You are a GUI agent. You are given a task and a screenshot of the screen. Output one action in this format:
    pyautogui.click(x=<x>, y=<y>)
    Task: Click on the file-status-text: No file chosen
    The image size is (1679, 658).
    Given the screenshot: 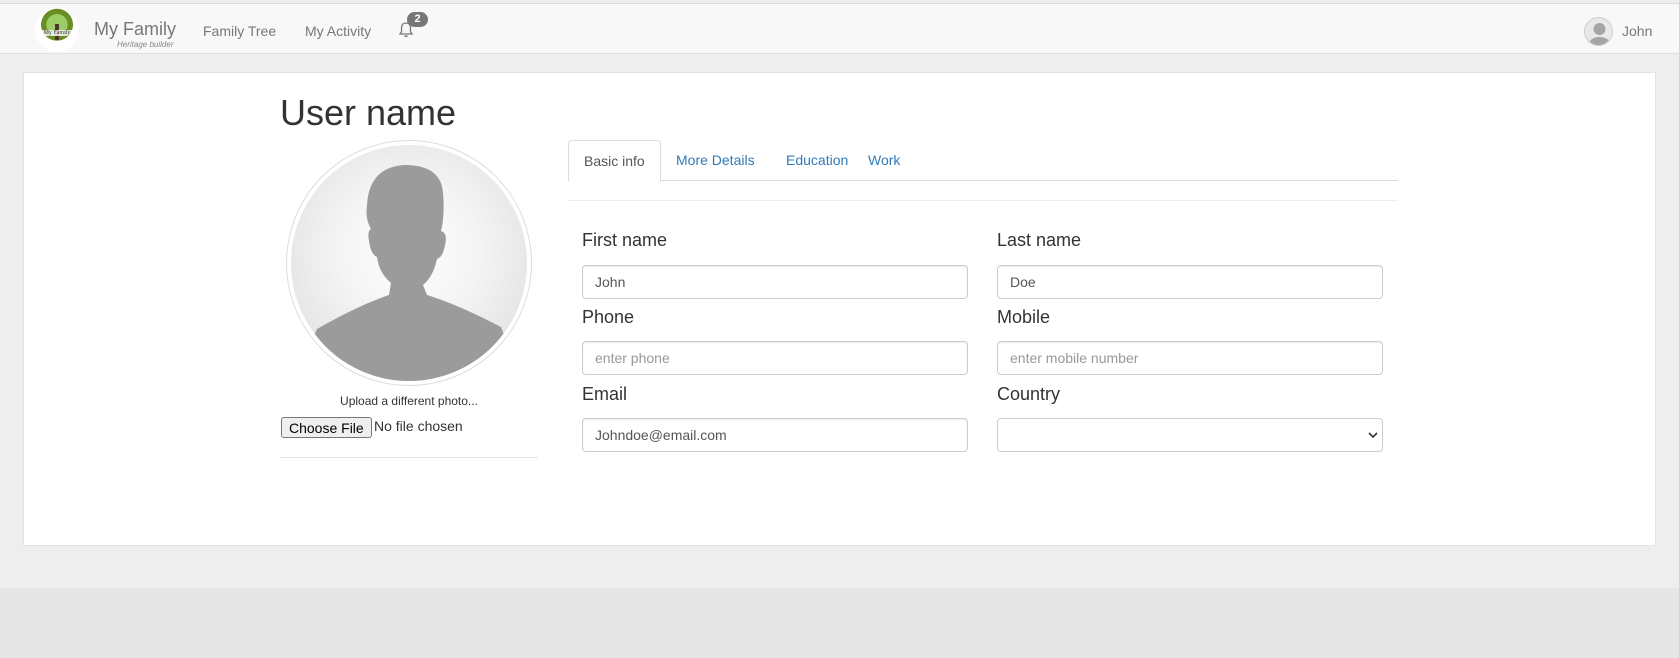 What is the action you would take?
    pyautogui.click(x=418, y=426)
    